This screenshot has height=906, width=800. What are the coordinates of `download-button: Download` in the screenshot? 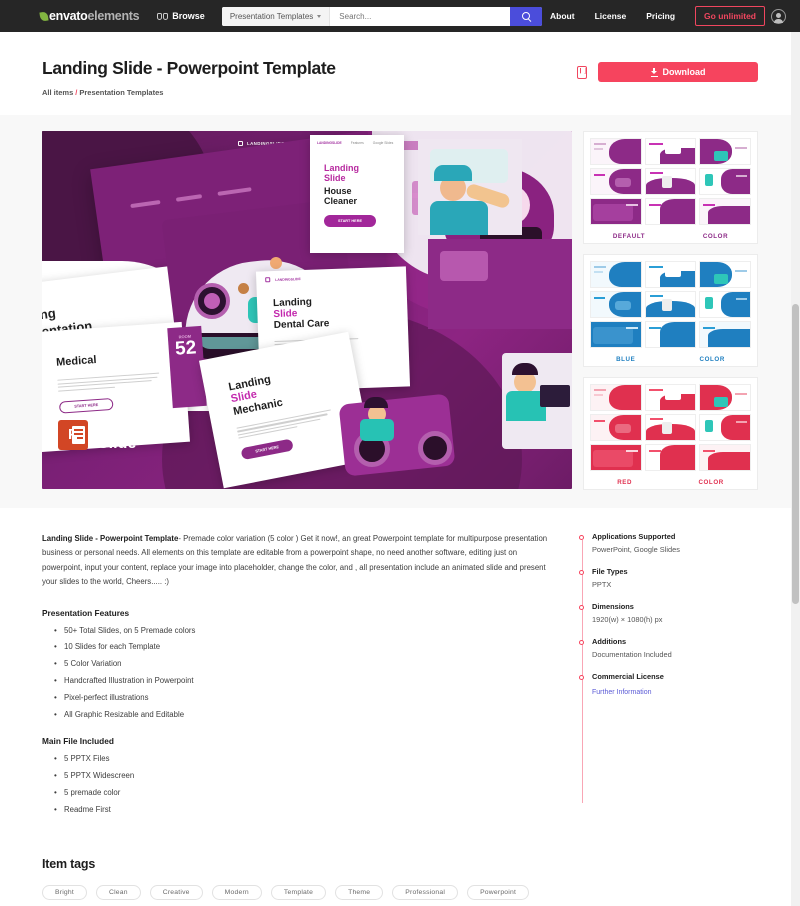 It's located at (678, 72).